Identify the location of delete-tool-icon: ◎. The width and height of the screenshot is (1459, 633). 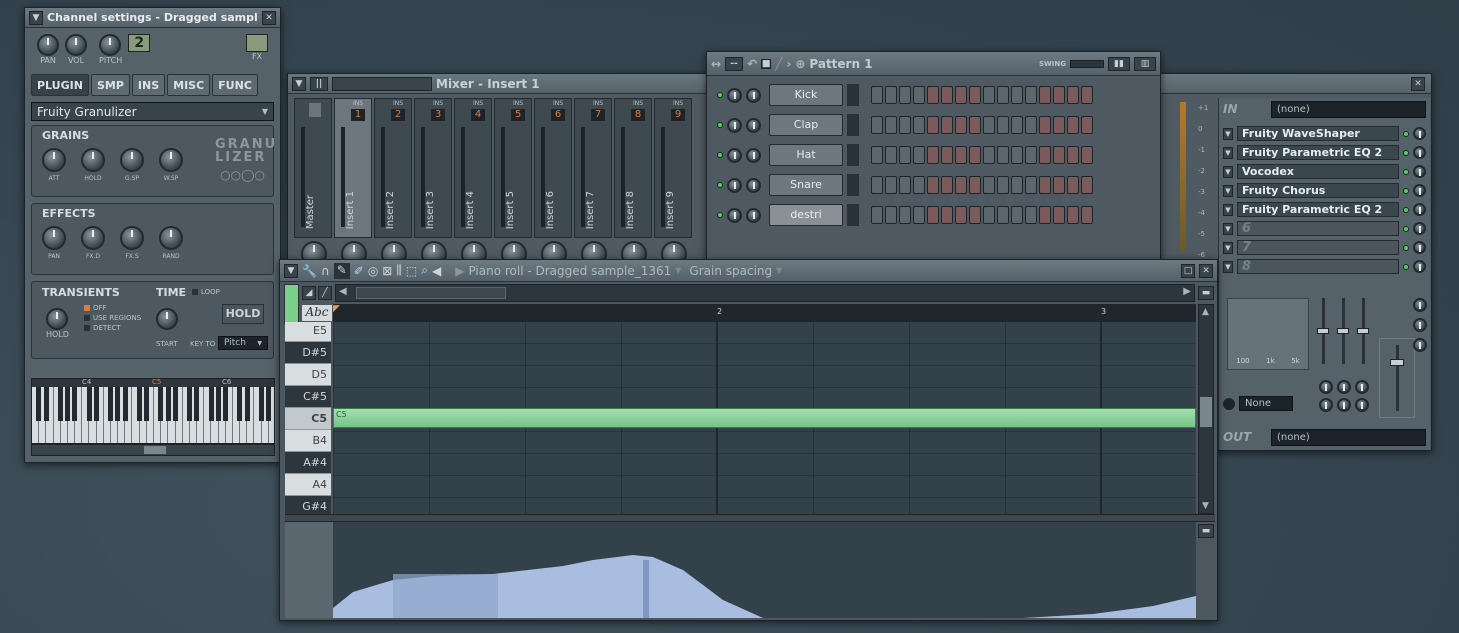
(373, 271).